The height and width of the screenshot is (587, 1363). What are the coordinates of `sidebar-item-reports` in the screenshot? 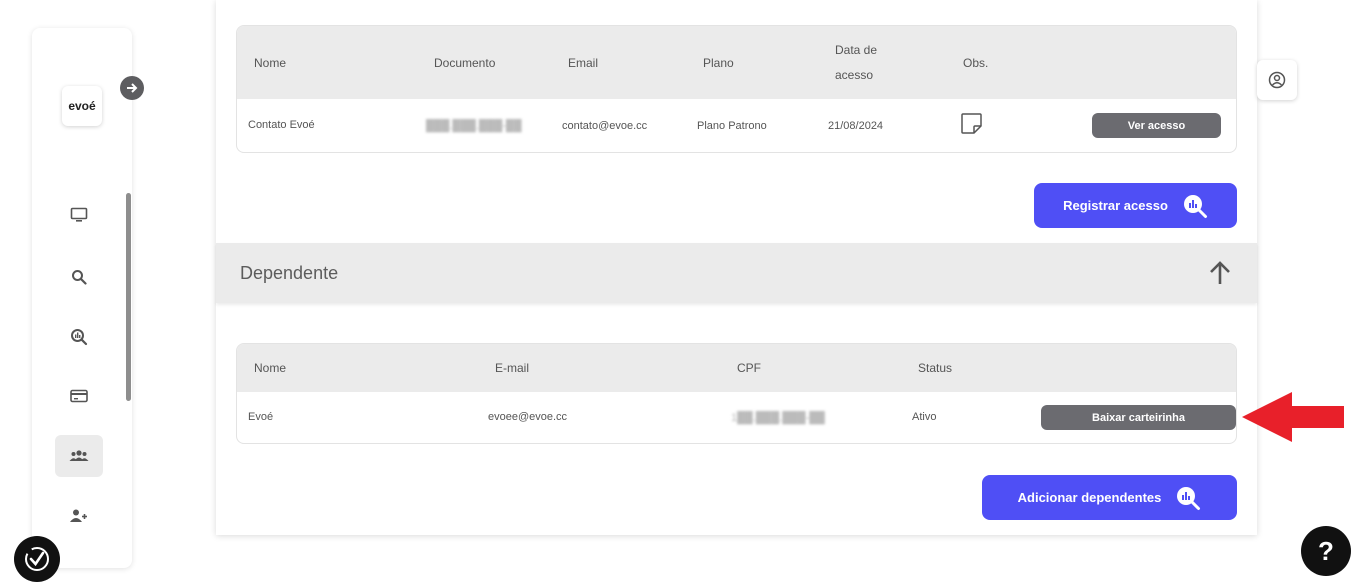 It's located at (79, 337).